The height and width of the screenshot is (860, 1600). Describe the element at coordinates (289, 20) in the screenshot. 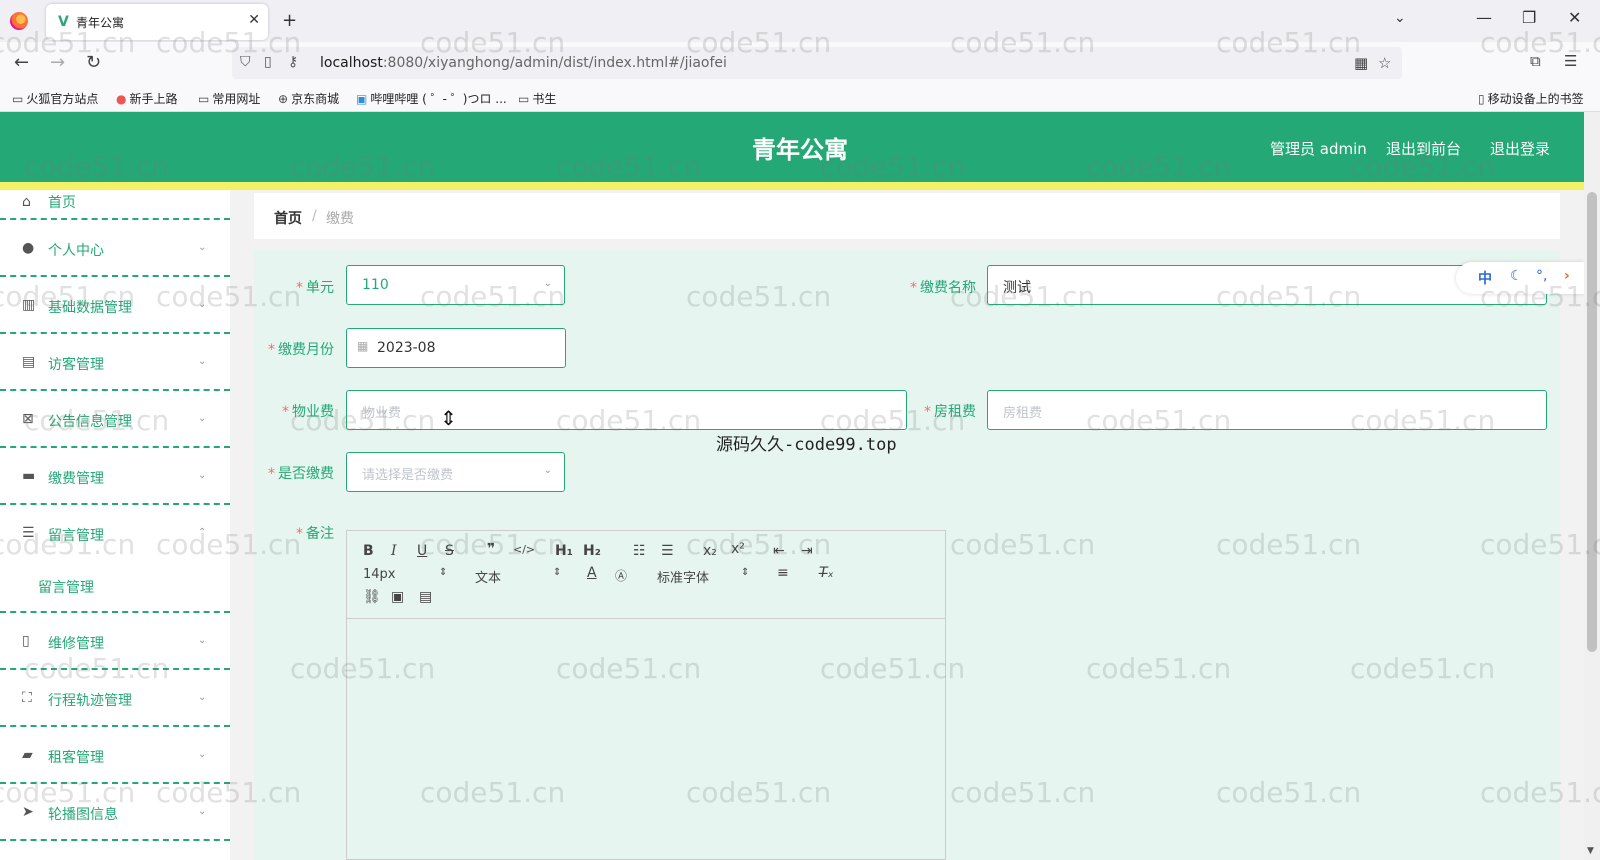

I see `new-tab-icon: +` at that location.